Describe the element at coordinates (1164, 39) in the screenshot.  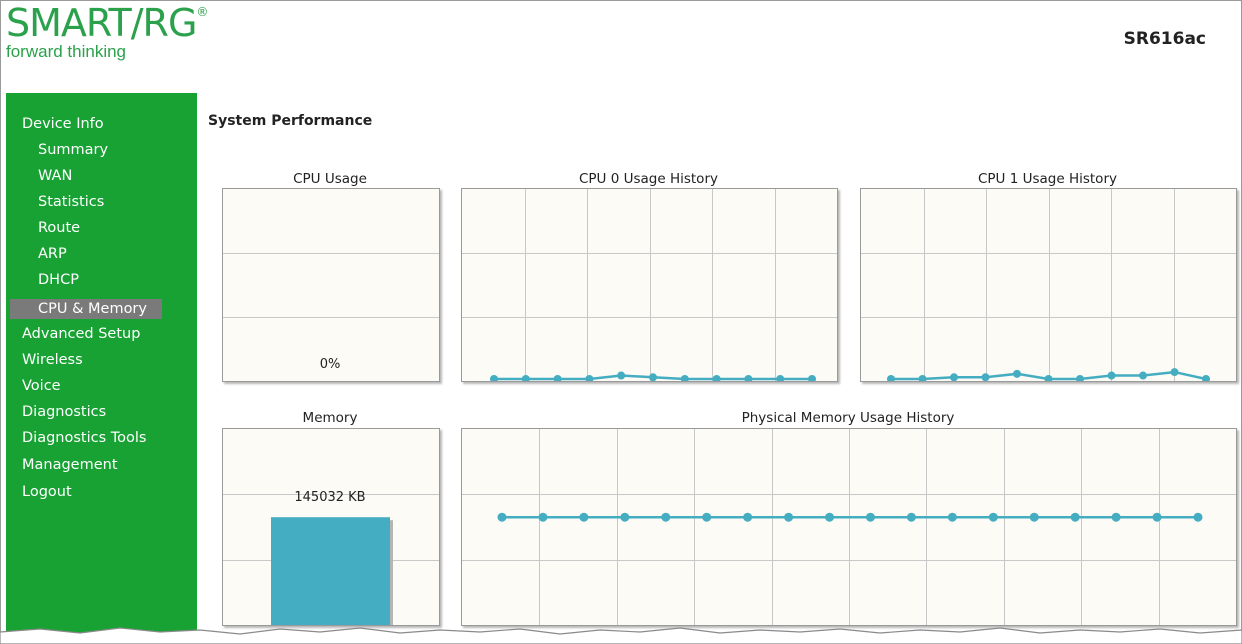
I see `device-model: SR616ac` at that location.